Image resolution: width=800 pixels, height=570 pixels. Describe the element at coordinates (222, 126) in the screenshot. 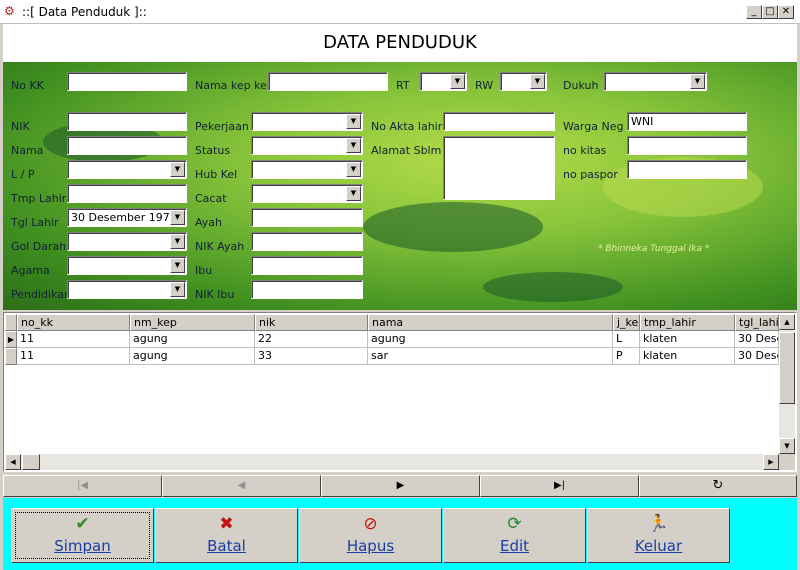

I see `pekerjaan-label: Pekerjaan` at that location.